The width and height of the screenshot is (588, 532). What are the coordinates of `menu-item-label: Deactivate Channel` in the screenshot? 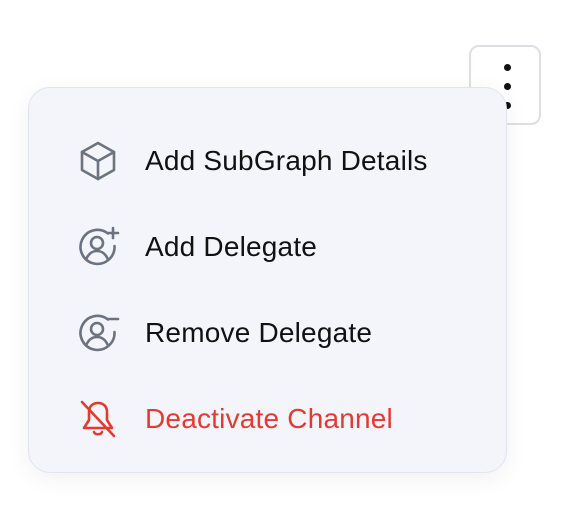 It's located at (269, 418).